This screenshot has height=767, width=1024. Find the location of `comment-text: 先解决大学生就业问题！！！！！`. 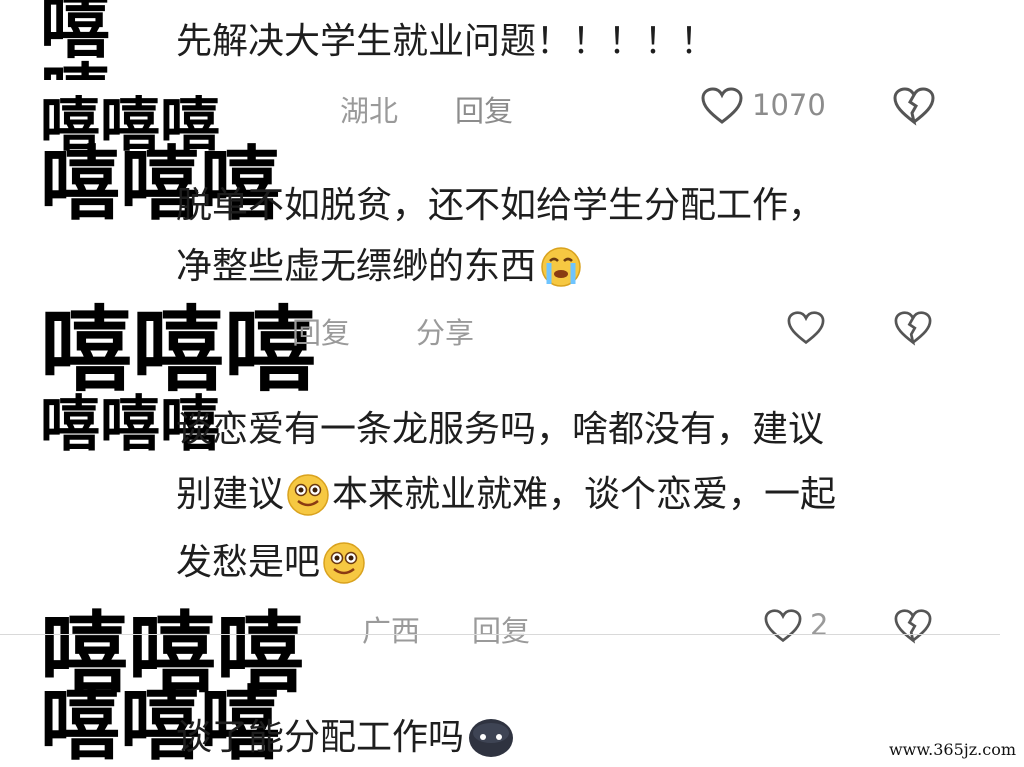

comment-text: 先解决大学生就业问题！！！！！ is located at coordinates (446, 41).